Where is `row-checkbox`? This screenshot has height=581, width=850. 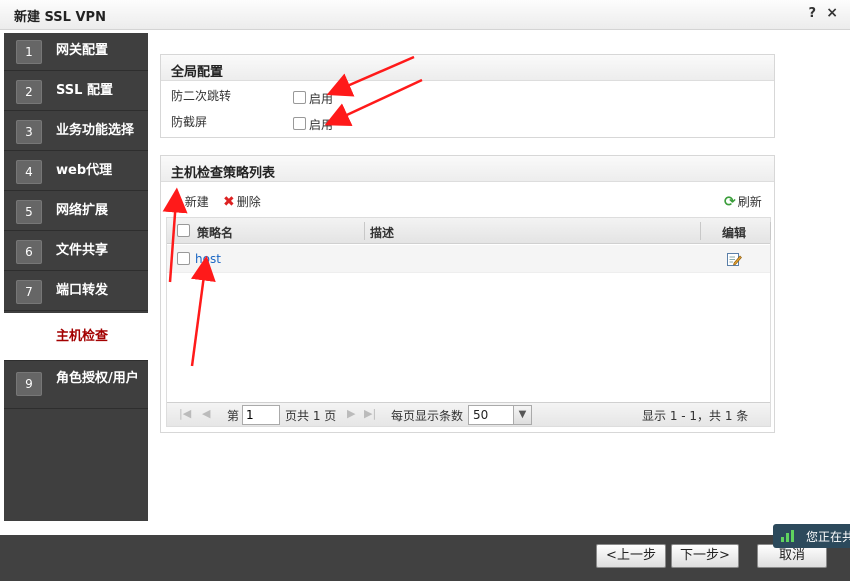
row-checkbox is located at coordinates (183, 258).